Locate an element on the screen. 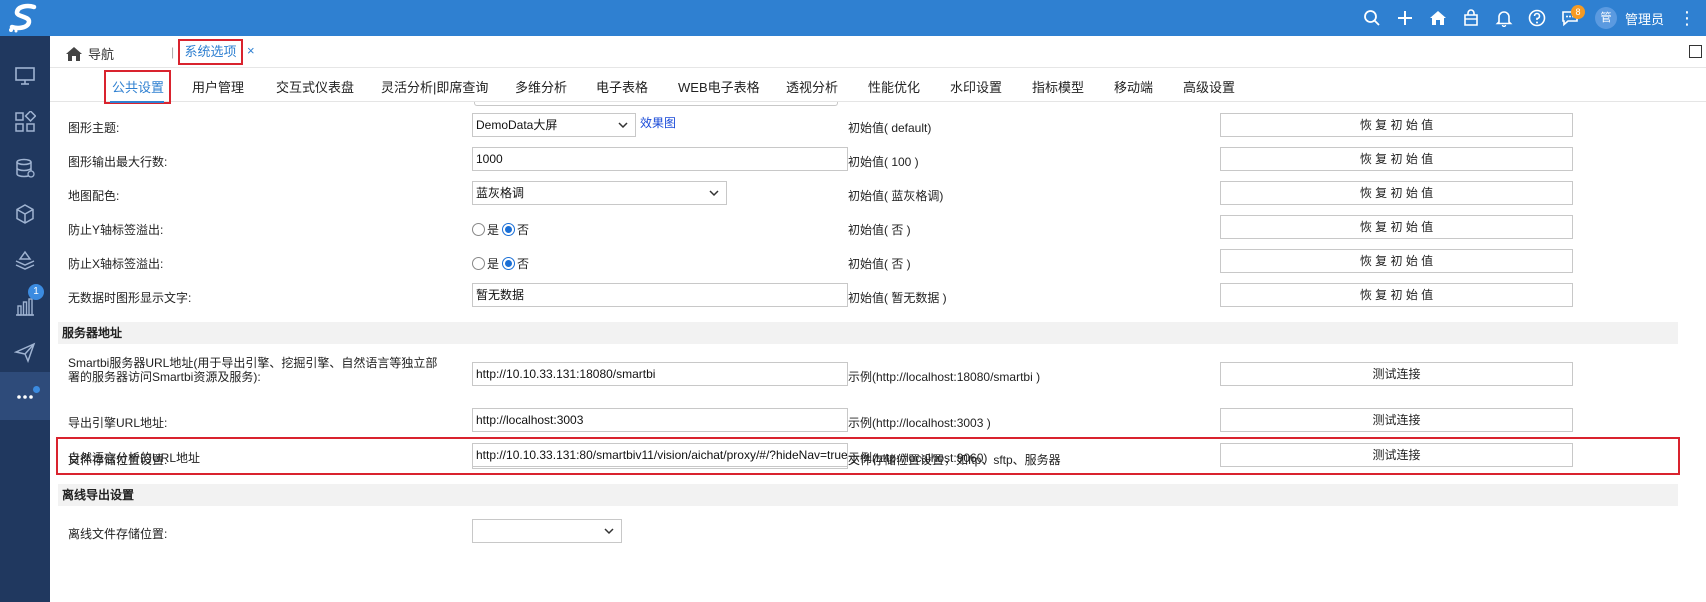 Image resolution: width=1706 pixels, height=602 pixels. export-engine-url-label: 导出引擎URL地址: is located at coordinates (118, 423).